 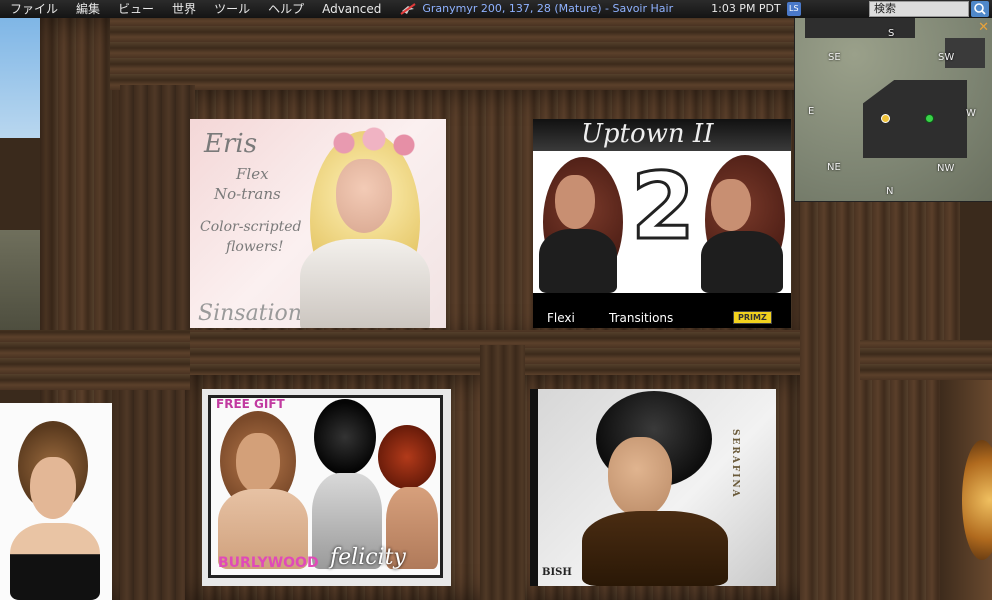 What do you see at coordinates (136, 9) in the screenshot?
I see `menu-view: ビュー` at bounding box center [136, 9].